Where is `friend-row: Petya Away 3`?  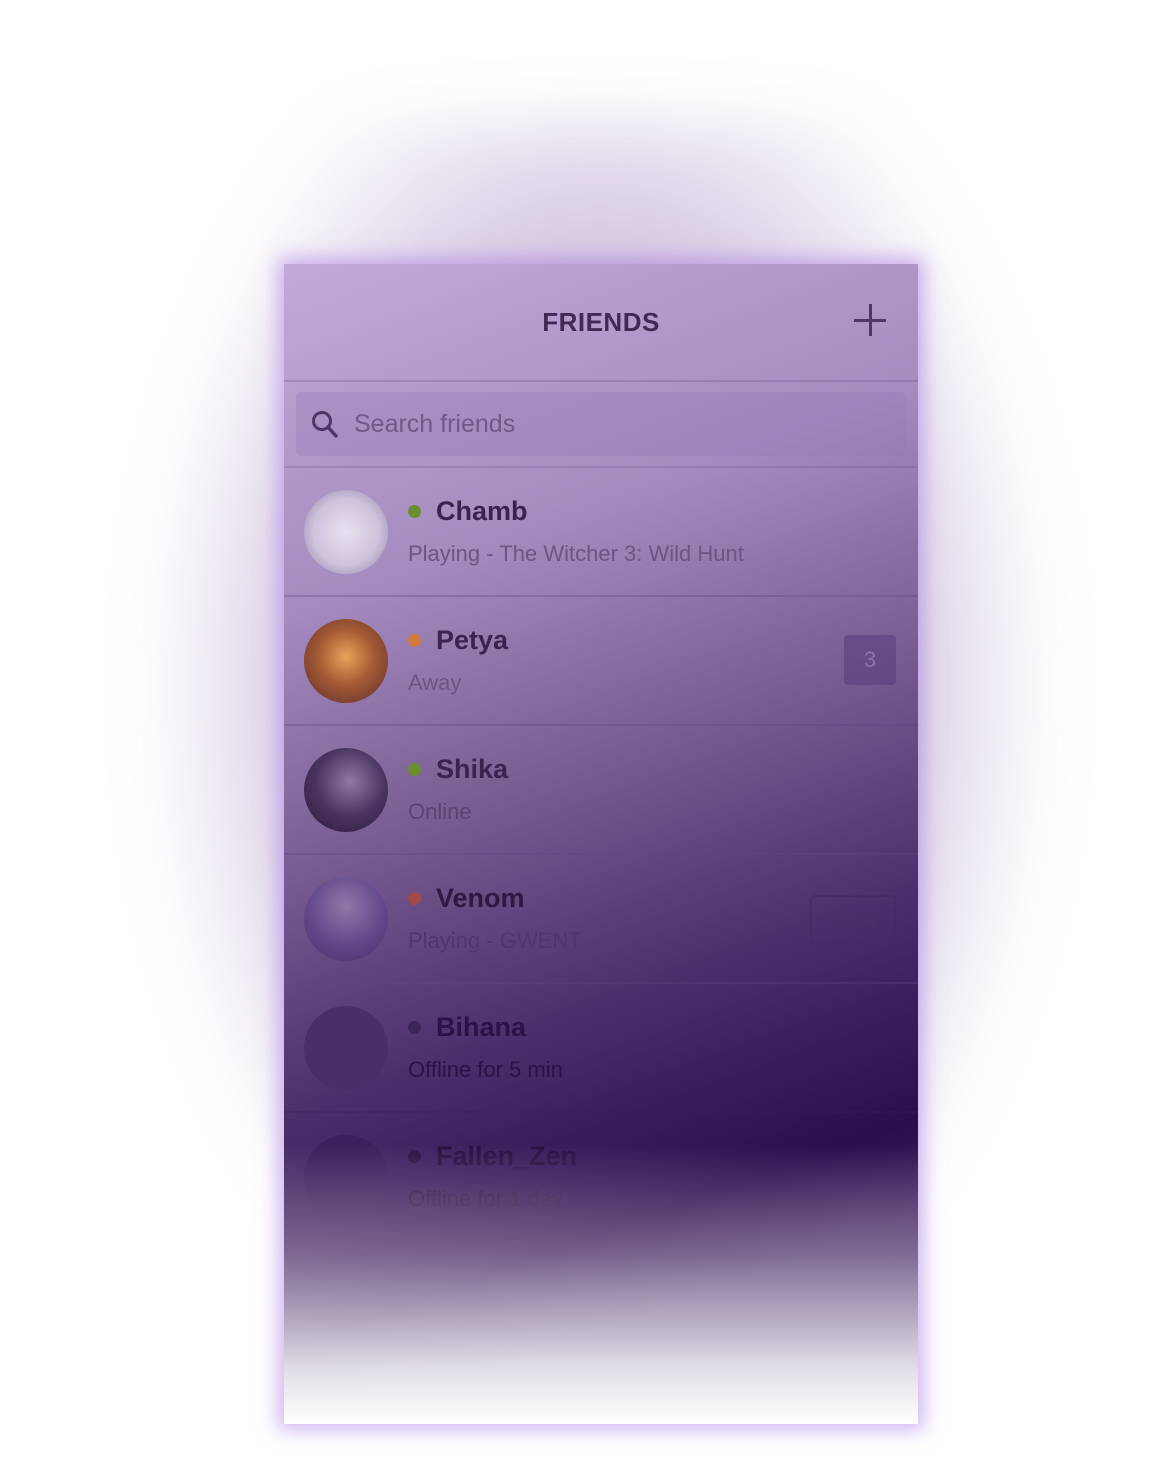
friend-row: Petya Away 3 is located at coordinates (601, 661).